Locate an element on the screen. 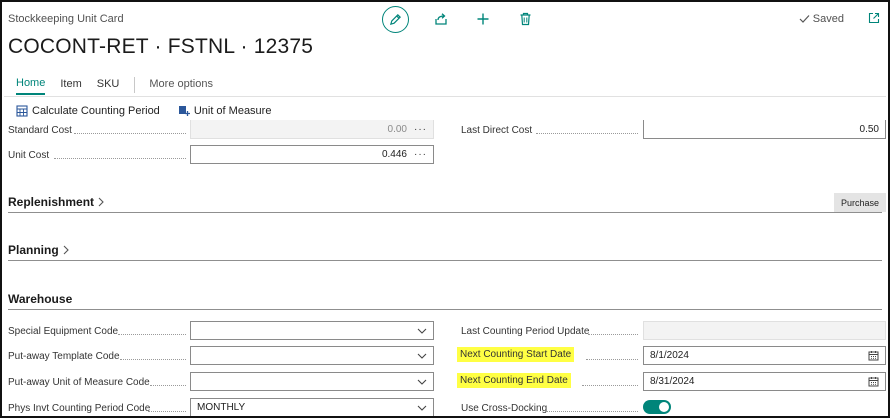 This screenshot has width=890, height=418. unit-of-measure-button: Unit of Measure is located at coordinates (225, 111).